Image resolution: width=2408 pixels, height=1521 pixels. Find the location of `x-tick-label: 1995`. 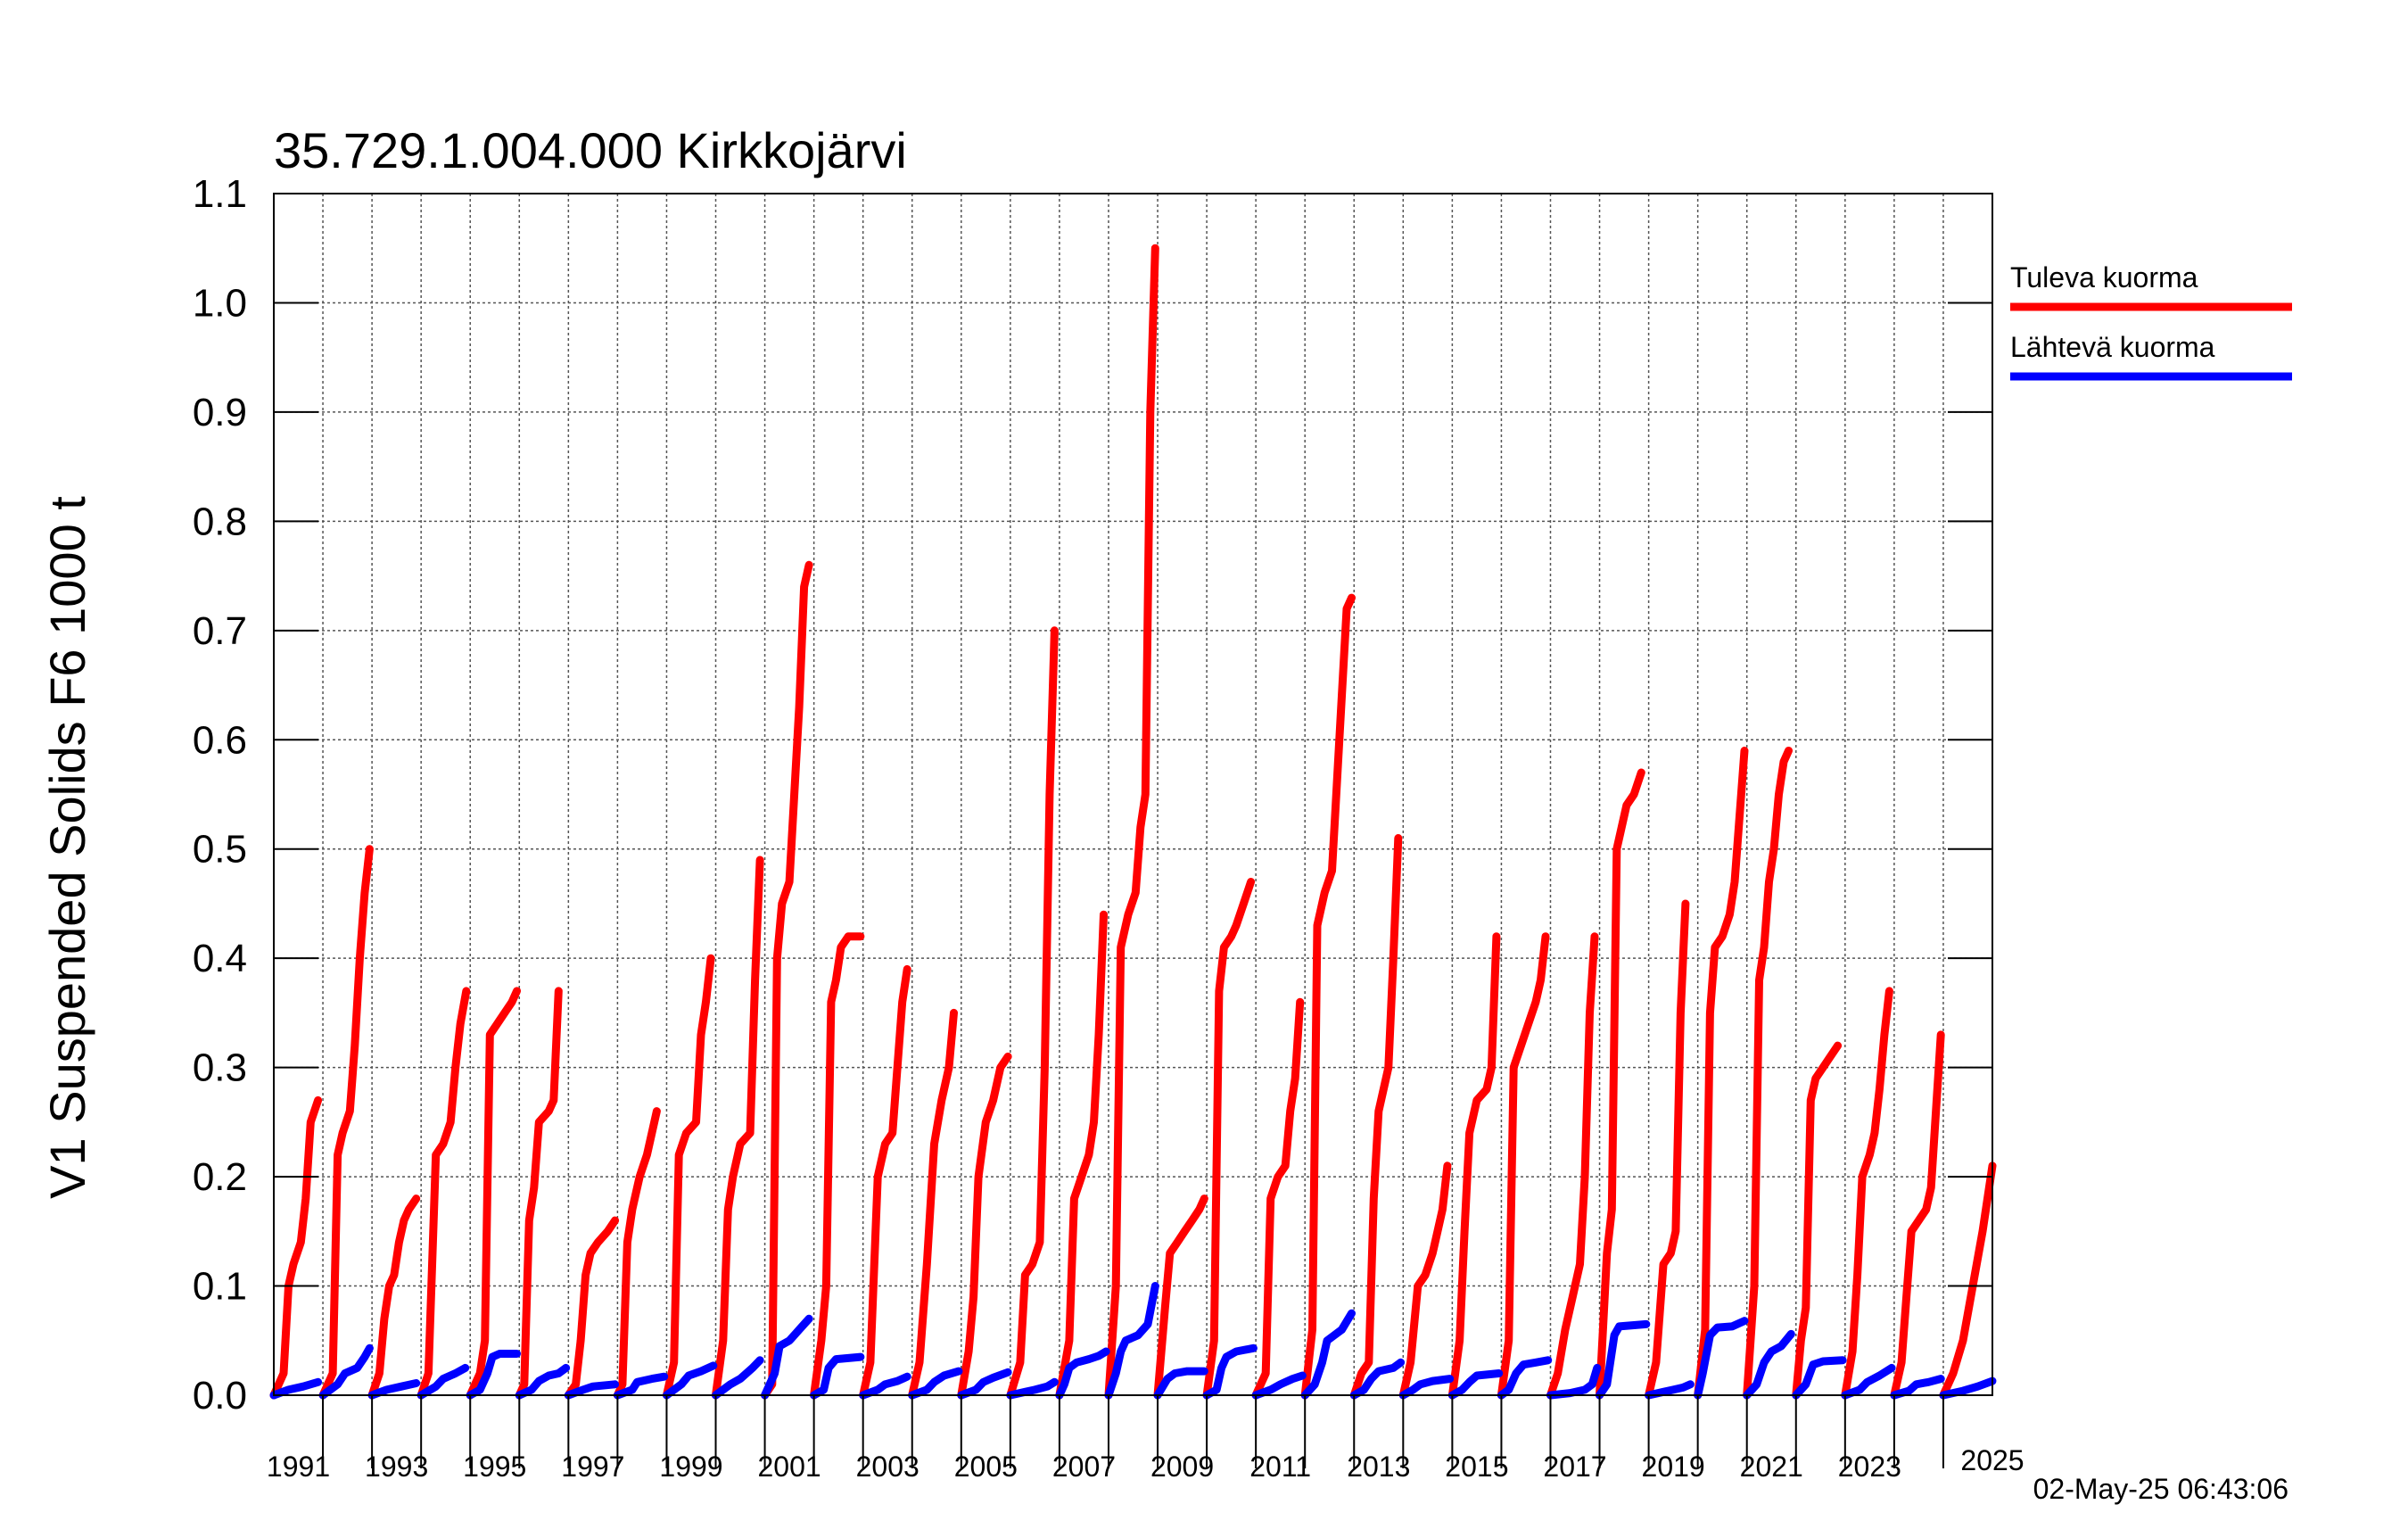

x-tick-label: 1995 is located at coordinates (494, 1467).